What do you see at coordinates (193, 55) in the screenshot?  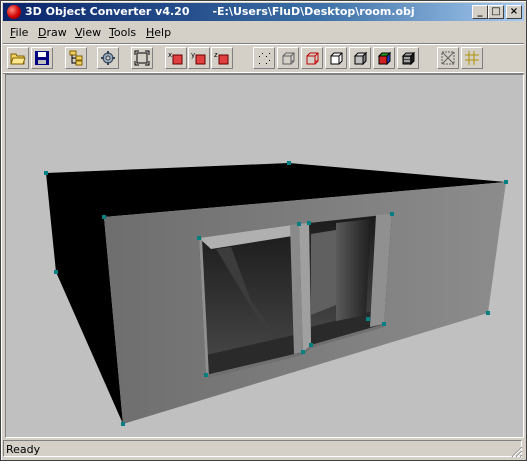 I see `rotate-y-label: y` at bounding box center [193, 55].